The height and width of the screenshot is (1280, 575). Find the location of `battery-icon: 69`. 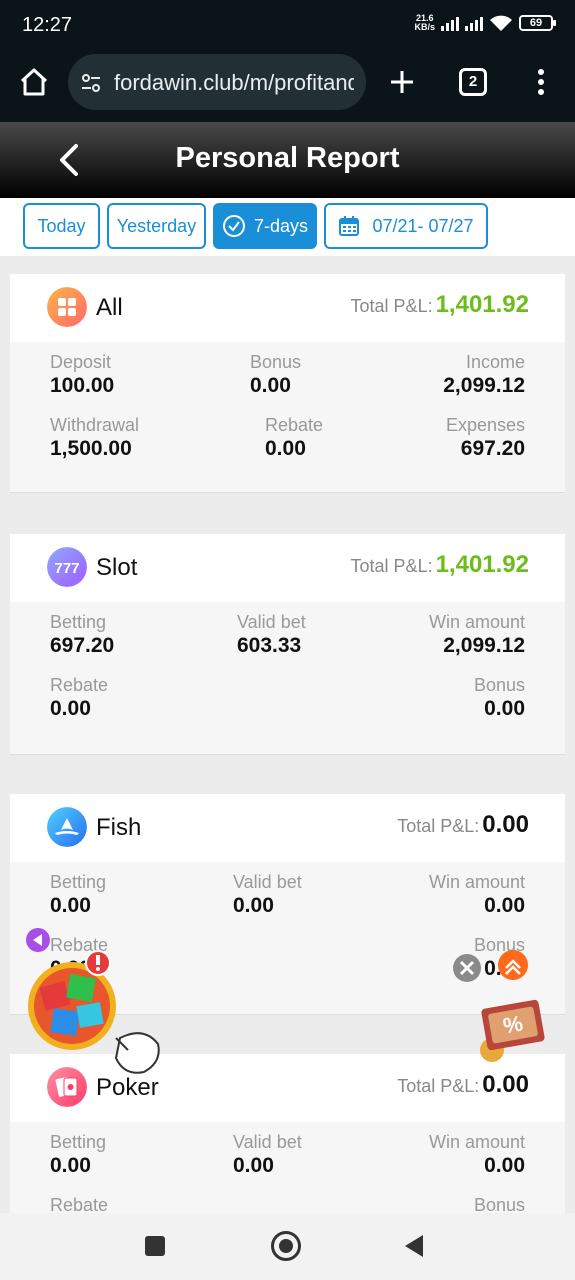

battery-icon: 69 is located at coordinates (537, 23).